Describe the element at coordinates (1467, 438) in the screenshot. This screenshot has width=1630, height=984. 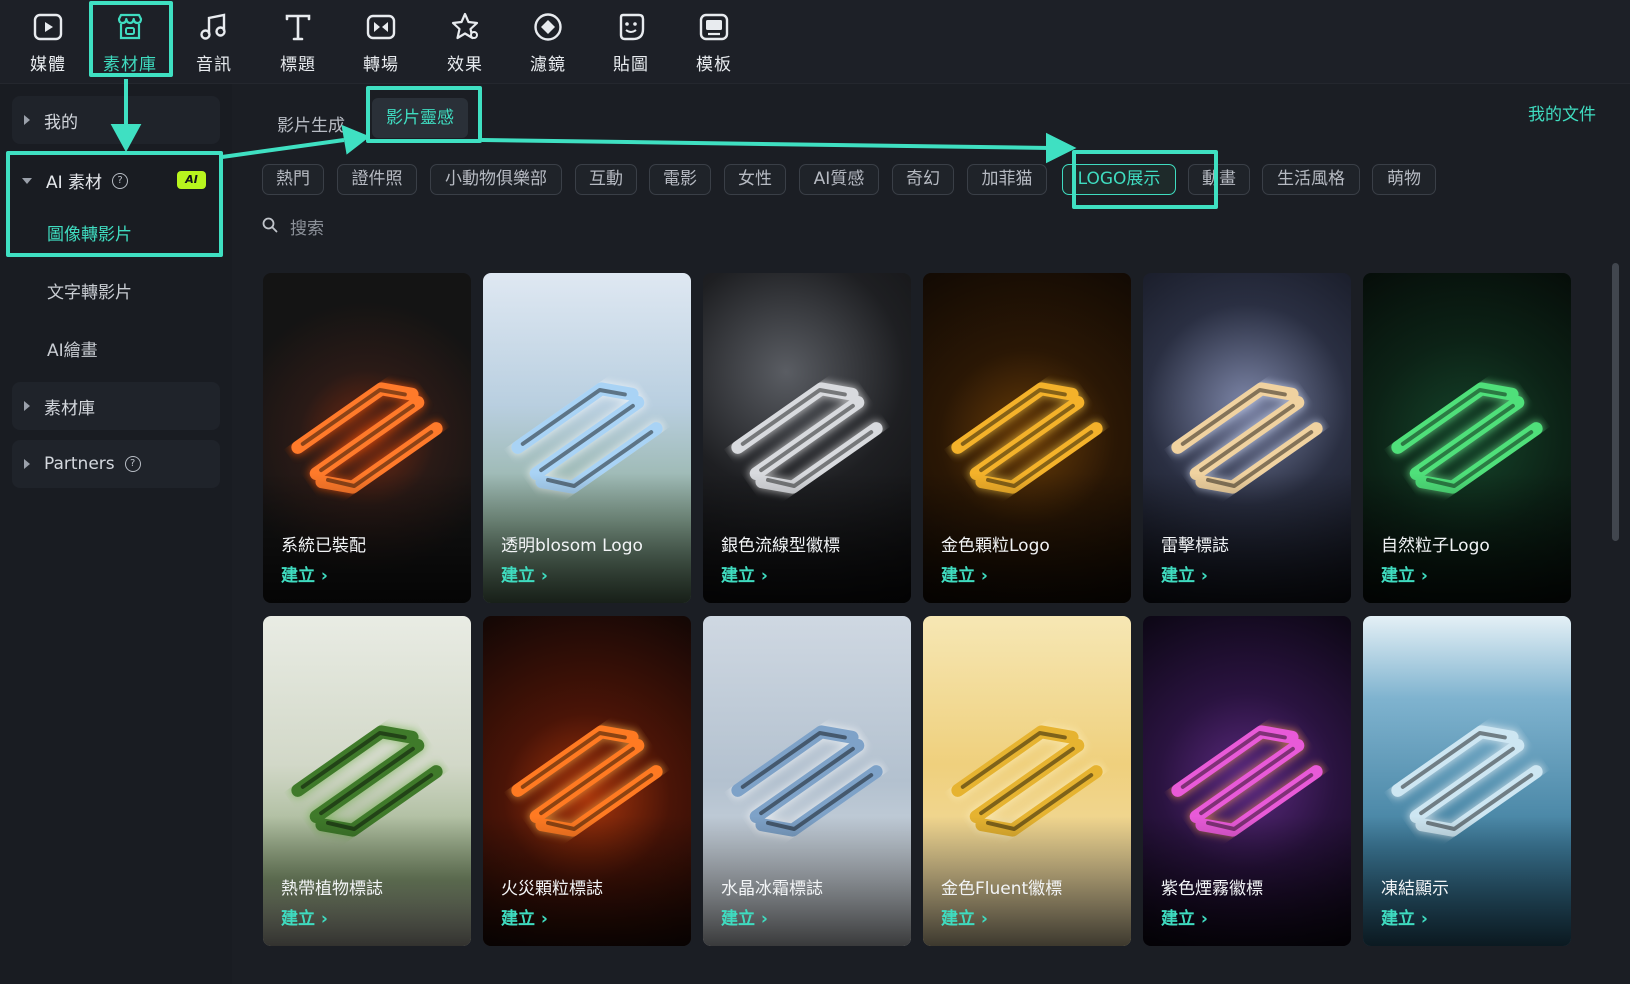
I see `template-card: 自然粒子Logo 建立 ›` at that location.